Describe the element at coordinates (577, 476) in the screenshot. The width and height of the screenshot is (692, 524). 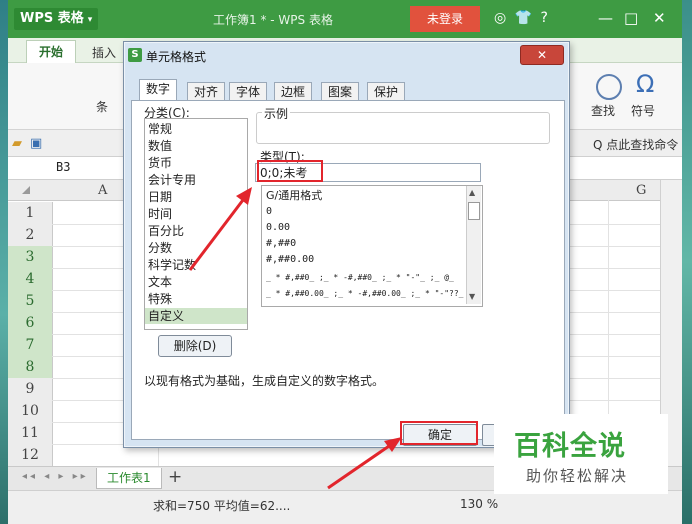
I see `watermark-subtitle: 助你轻松解决` at that location.